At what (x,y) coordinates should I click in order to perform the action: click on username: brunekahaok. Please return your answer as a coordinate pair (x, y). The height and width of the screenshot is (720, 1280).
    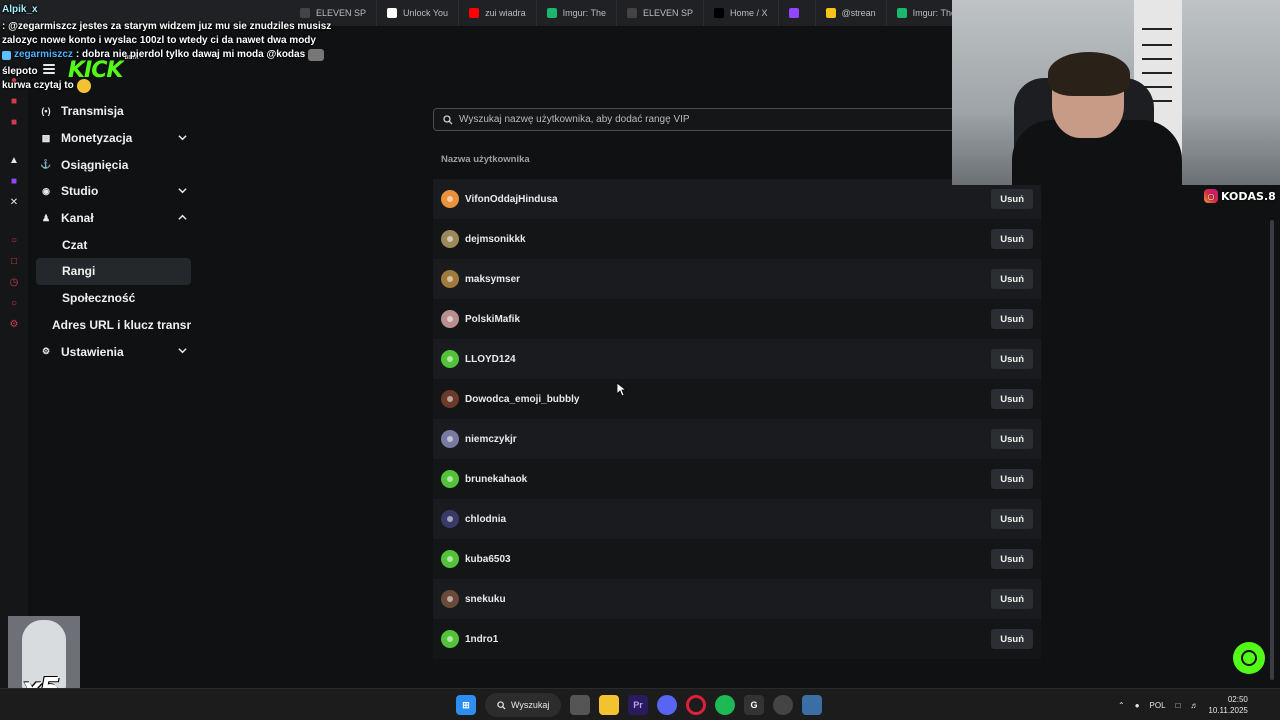
    Looking at the image, I should click on (496, 479).